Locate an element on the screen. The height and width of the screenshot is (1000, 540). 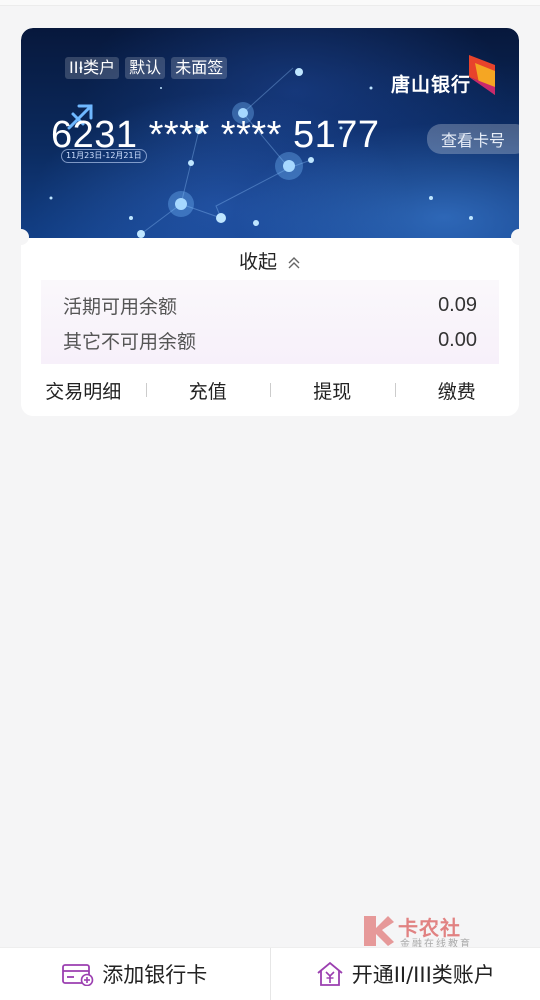
collapse-toggle: 收起 is located at coordinates (270, 259).